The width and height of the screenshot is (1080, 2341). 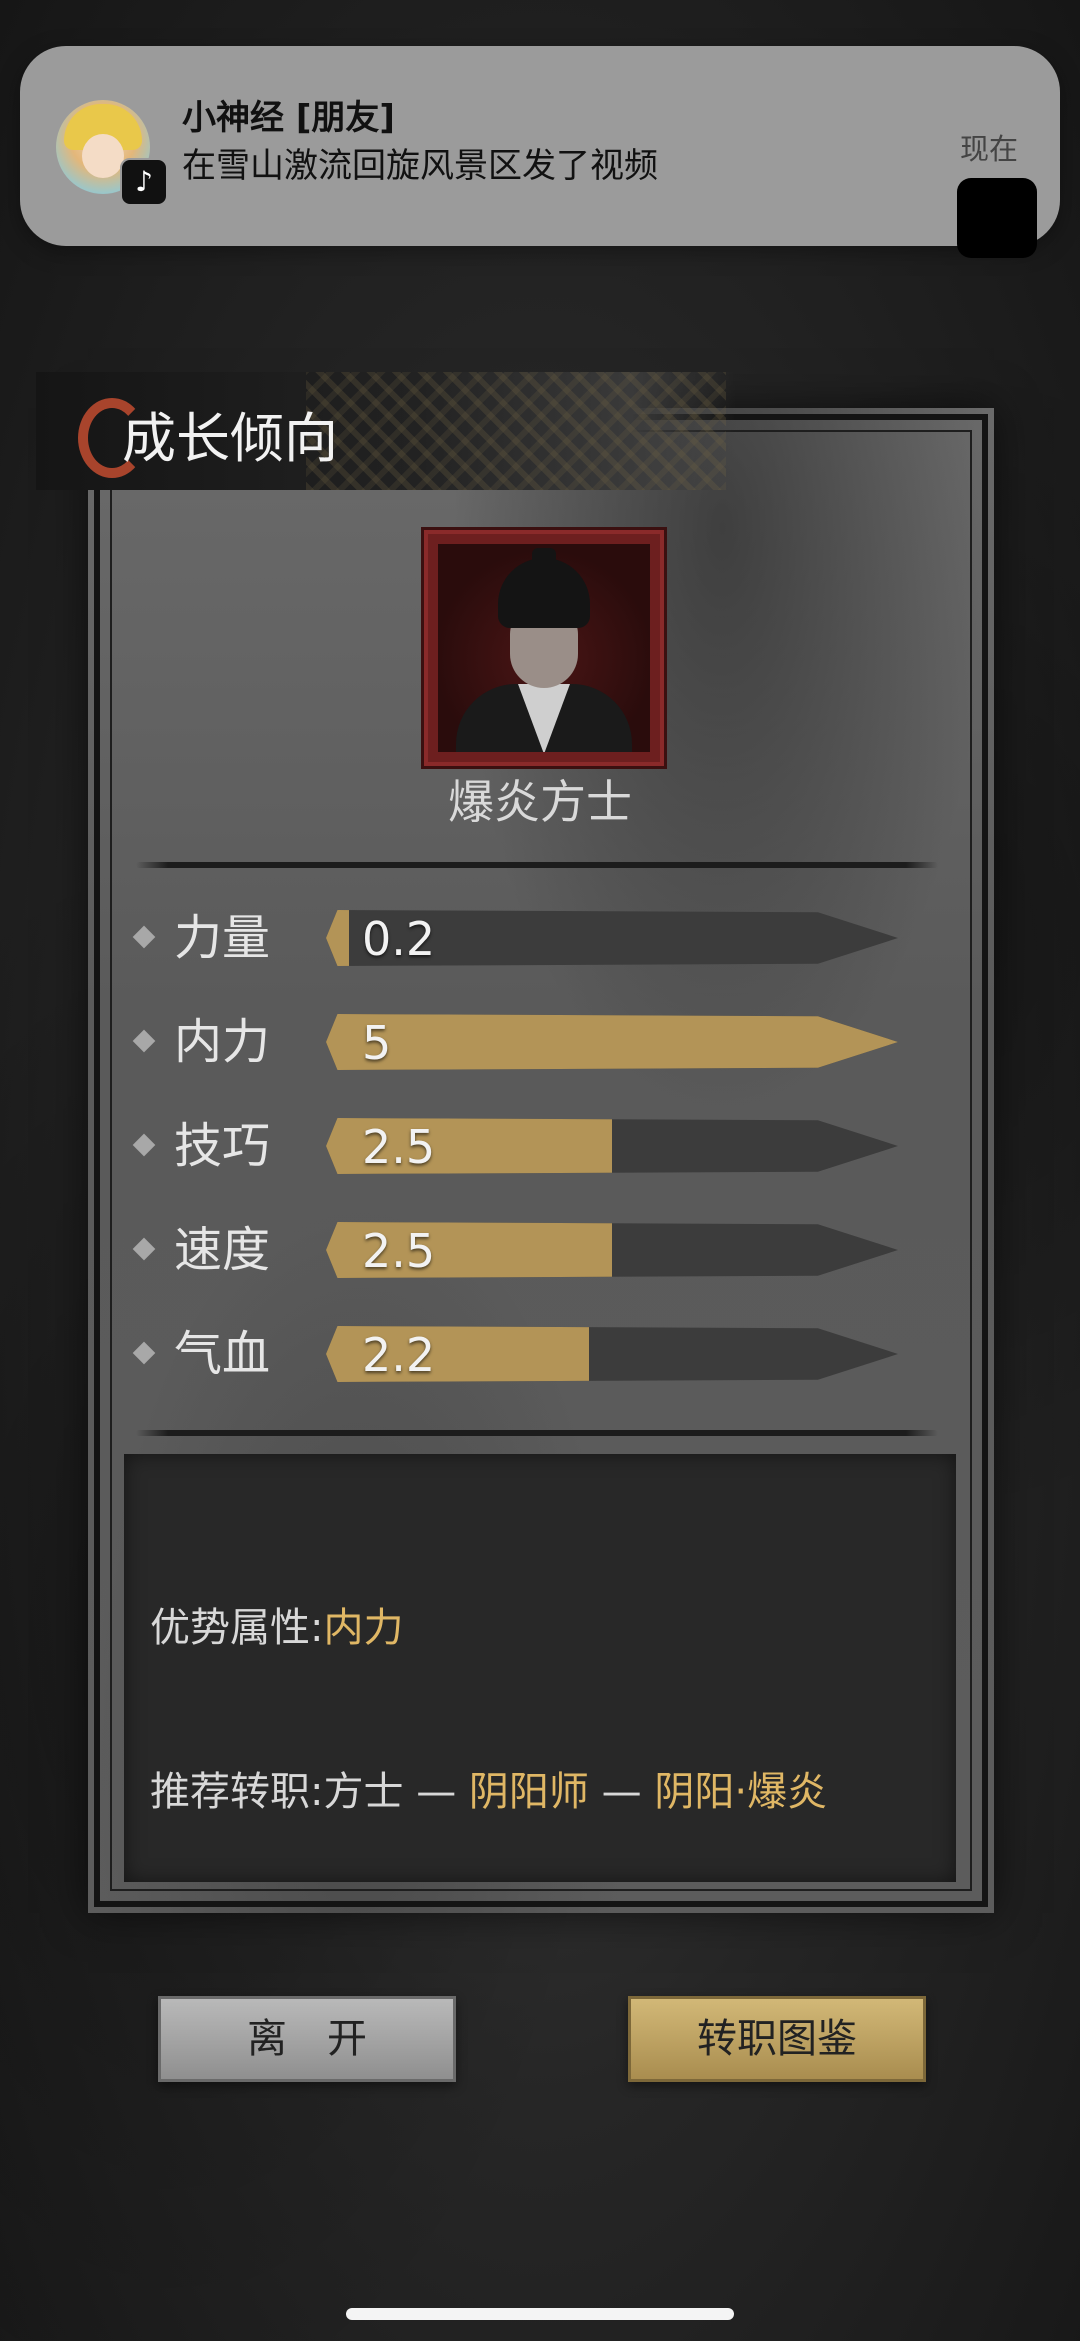 What do you see at coordinates (612, 1354) in the screenshot?
I see `stat-bar: 2.2` at bounding box center [612, 1354].